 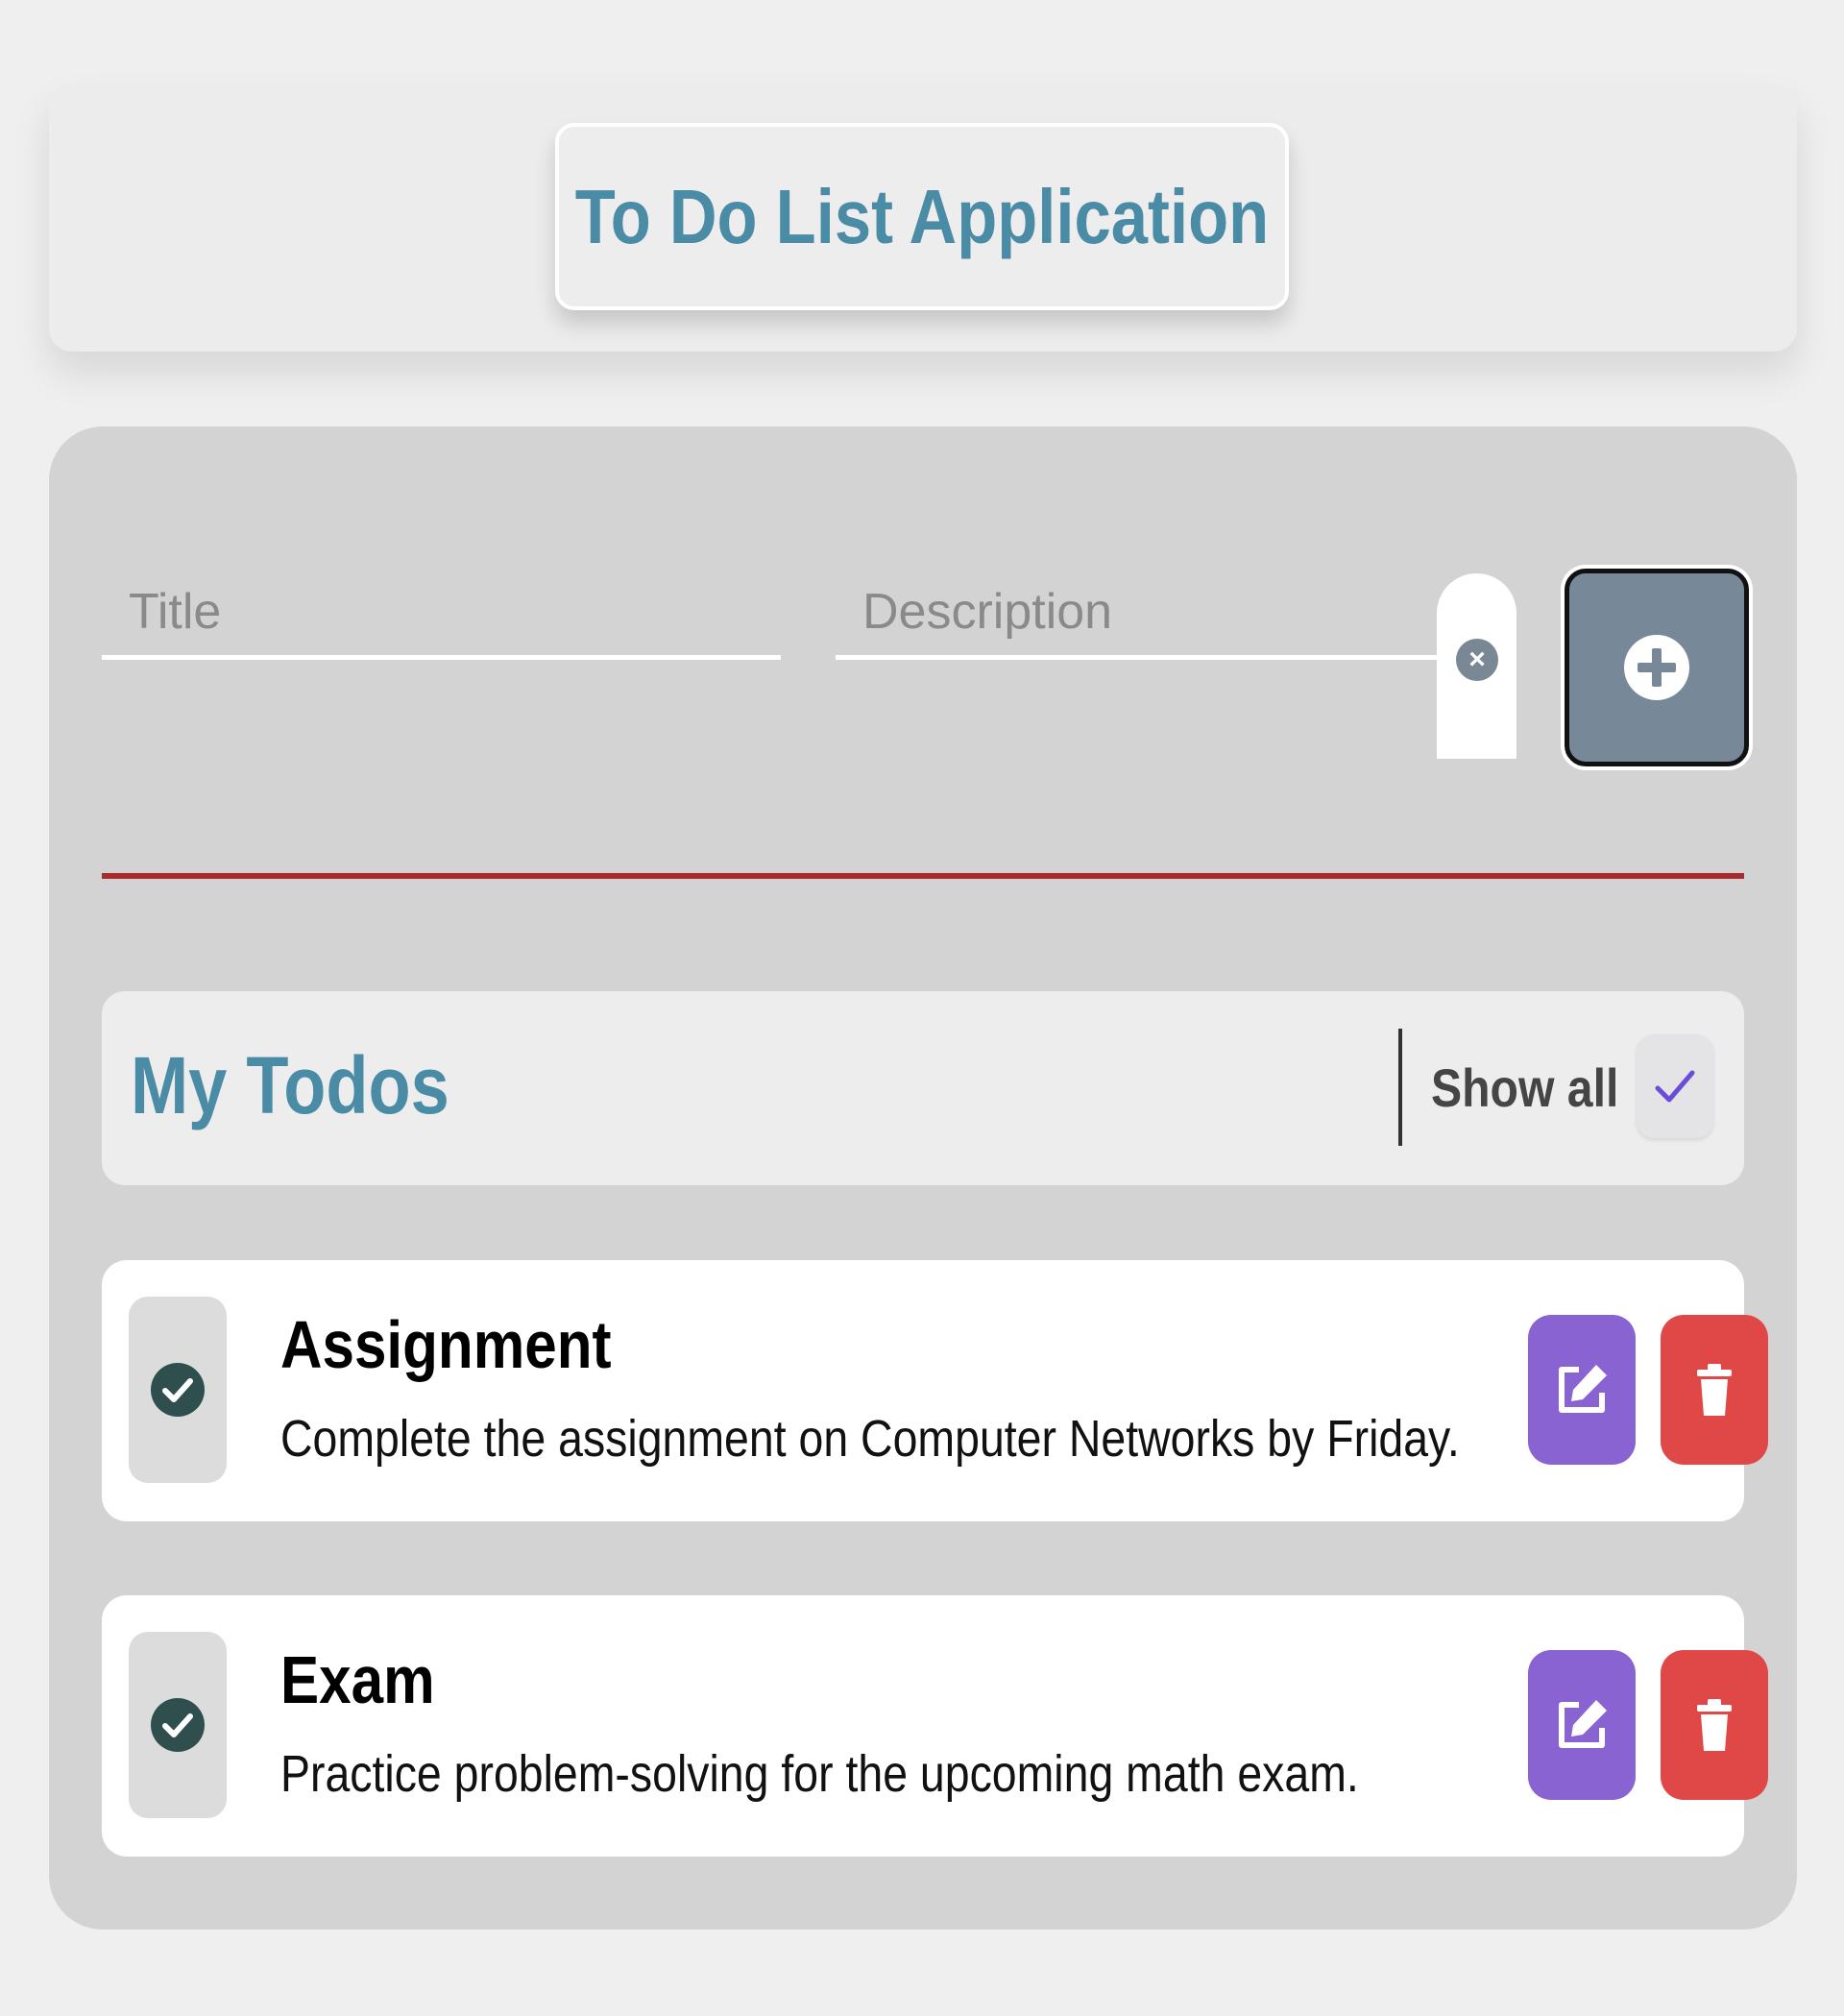 I want to click on todos-heading: My Todos, so click(x=290, y=1085).